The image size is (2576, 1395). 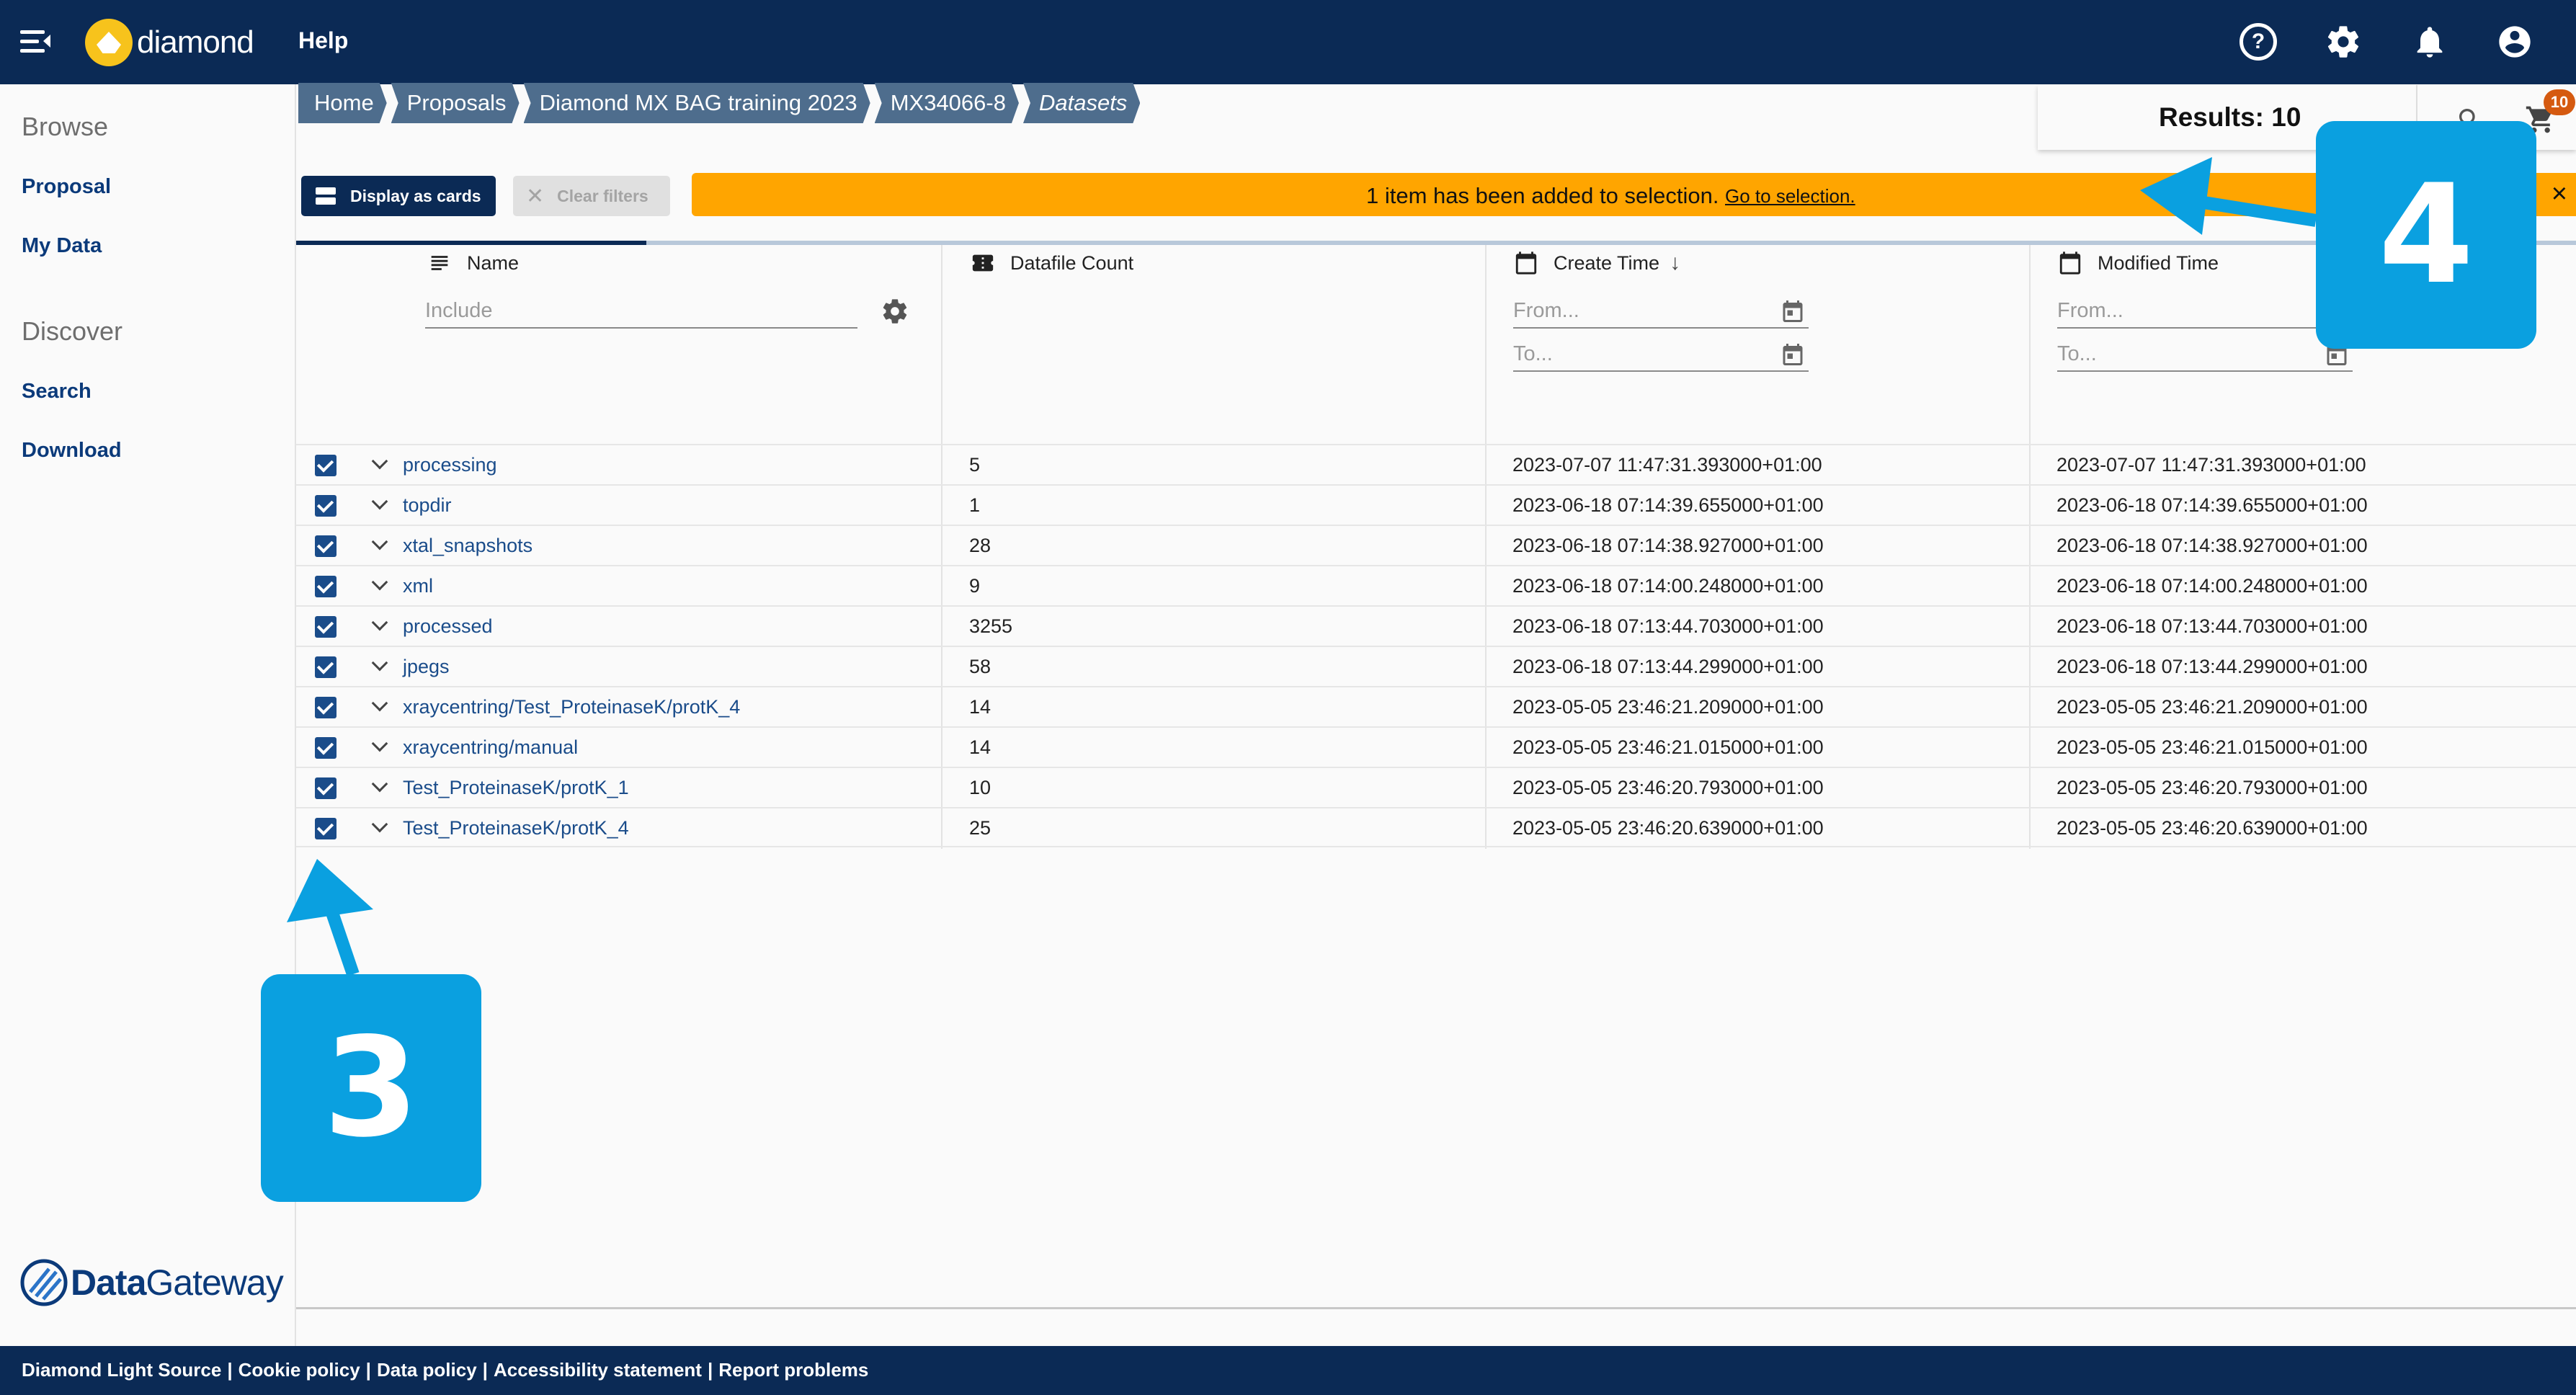 I want to click on column-name-label: Name, so click(x=493, y=262).